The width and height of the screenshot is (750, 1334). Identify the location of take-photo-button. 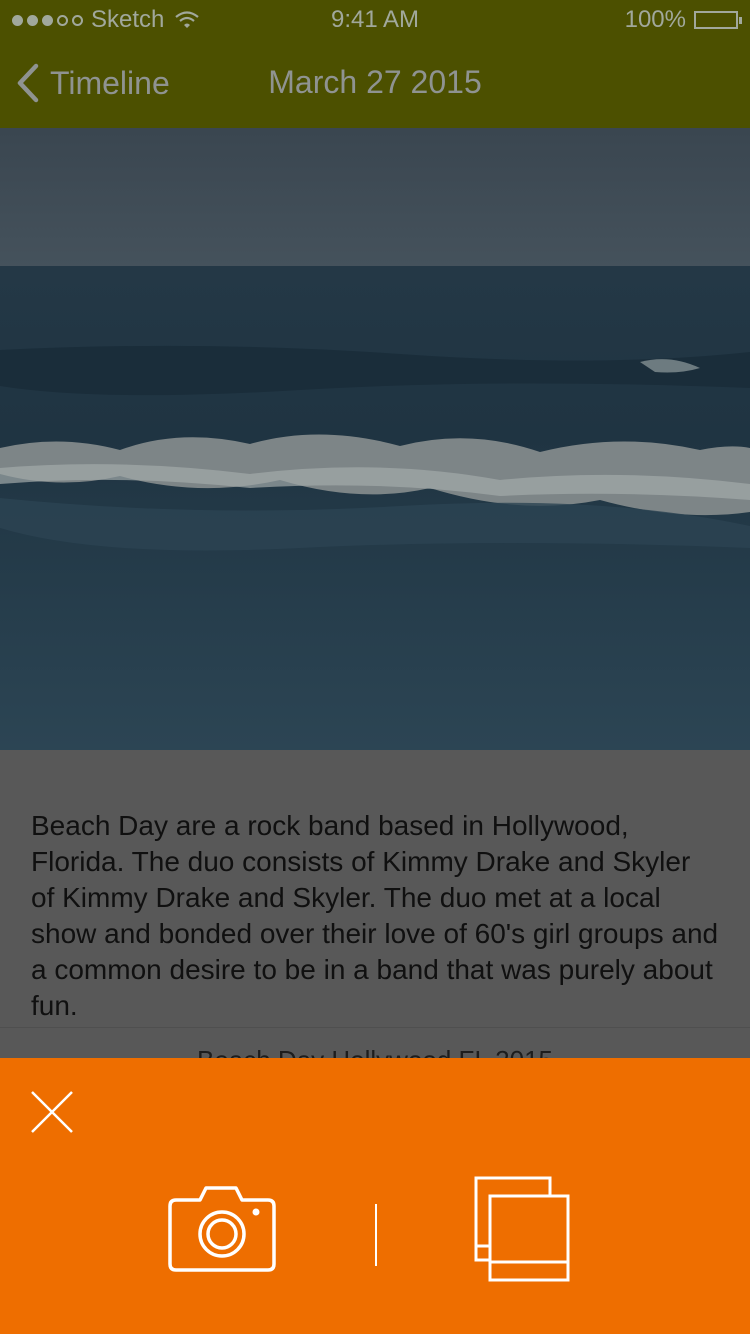
(222, 1230).